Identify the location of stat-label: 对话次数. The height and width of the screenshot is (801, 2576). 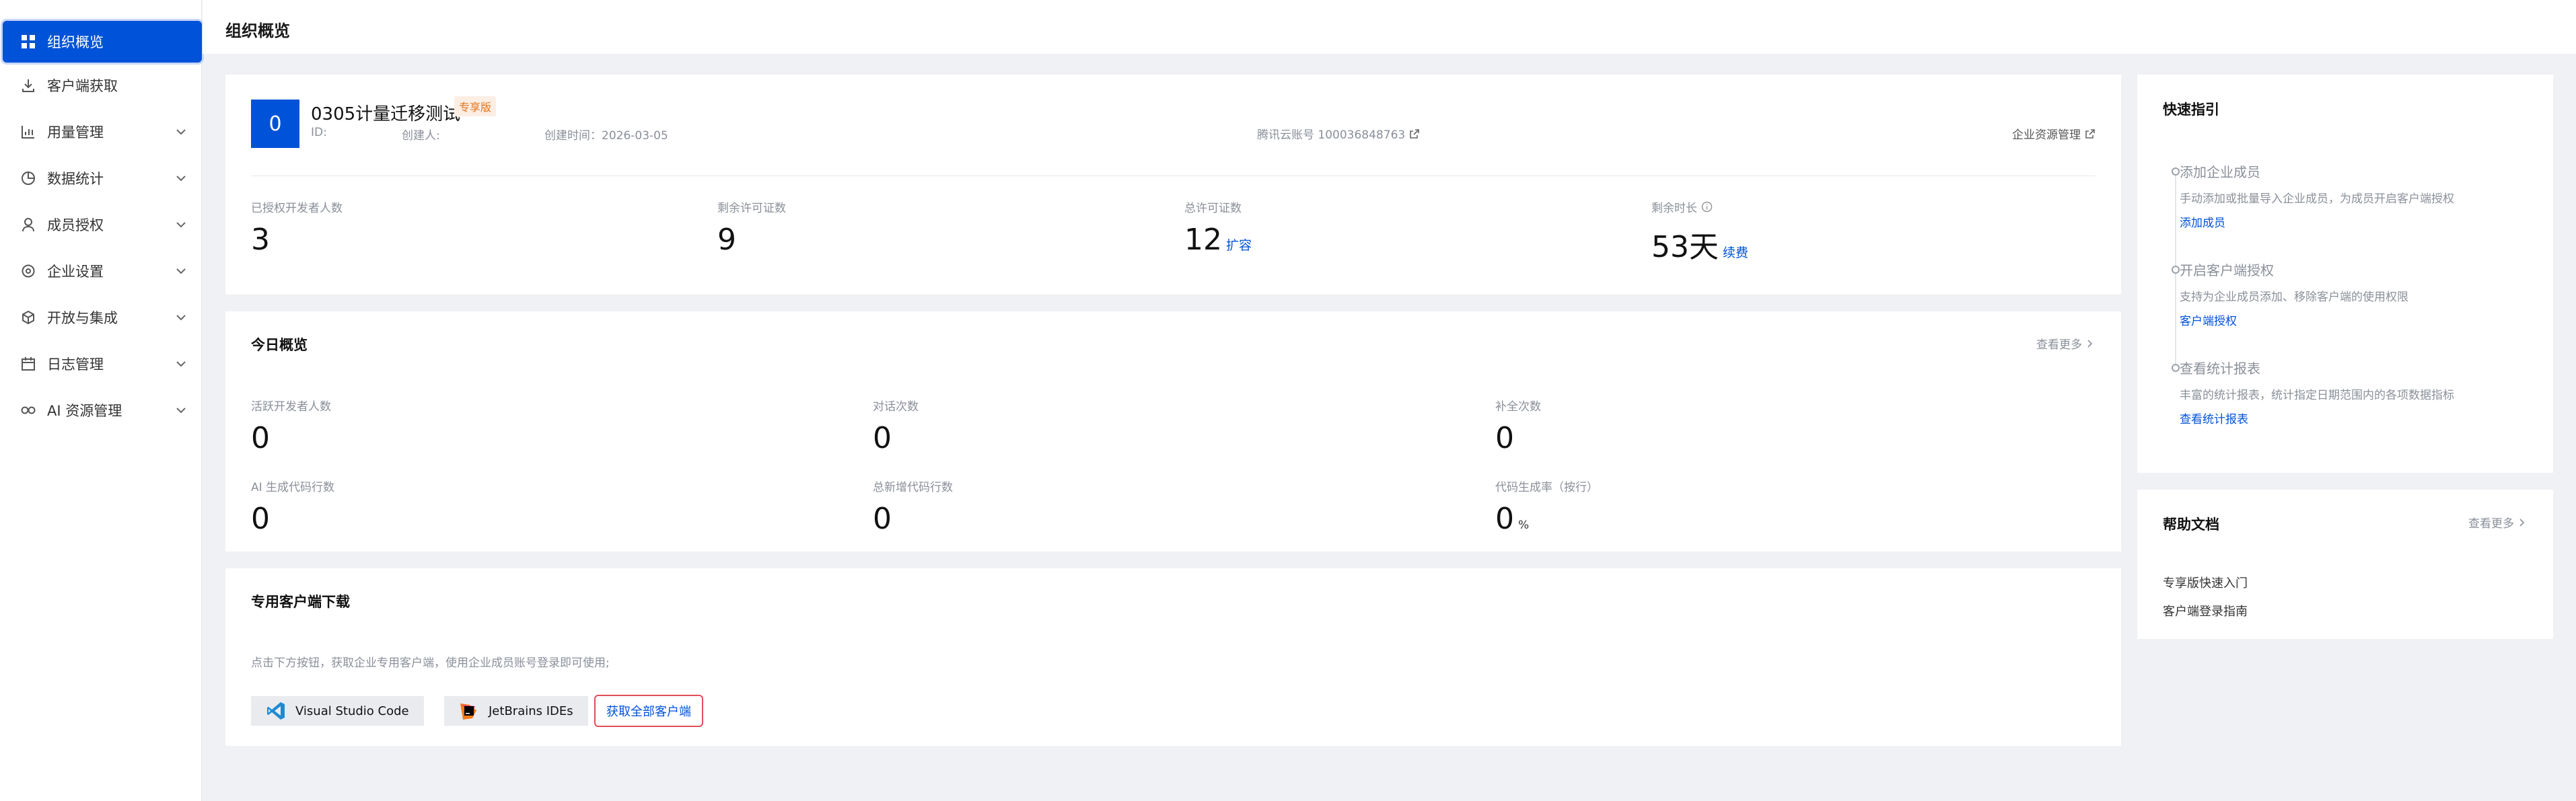
(896, 407).